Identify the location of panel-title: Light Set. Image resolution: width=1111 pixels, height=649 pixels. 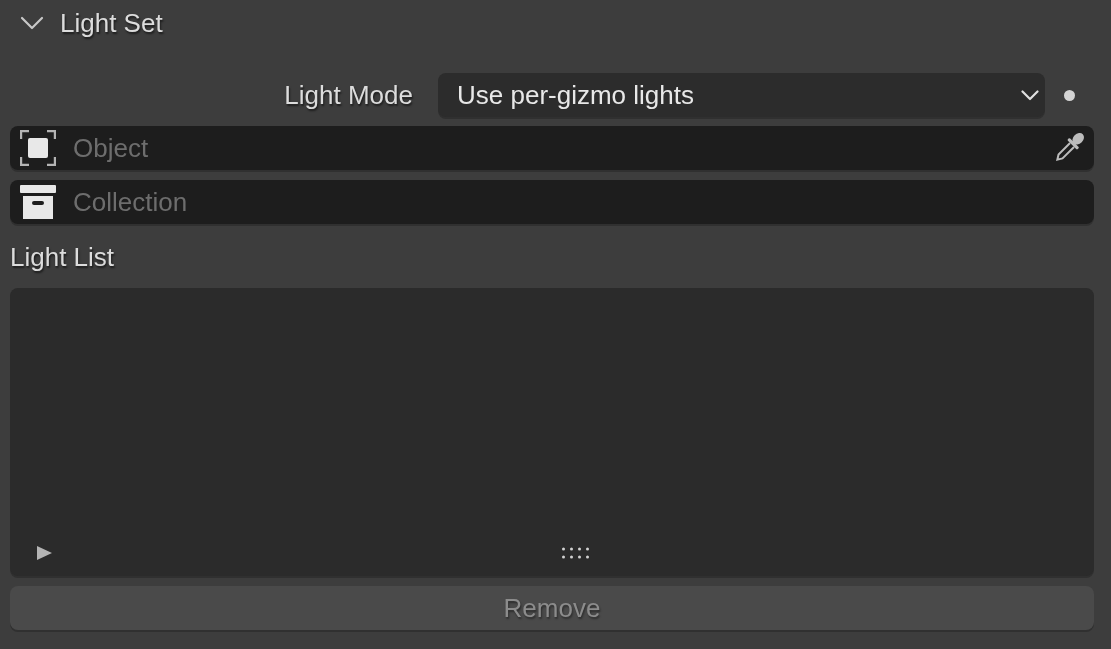
(111, 23).